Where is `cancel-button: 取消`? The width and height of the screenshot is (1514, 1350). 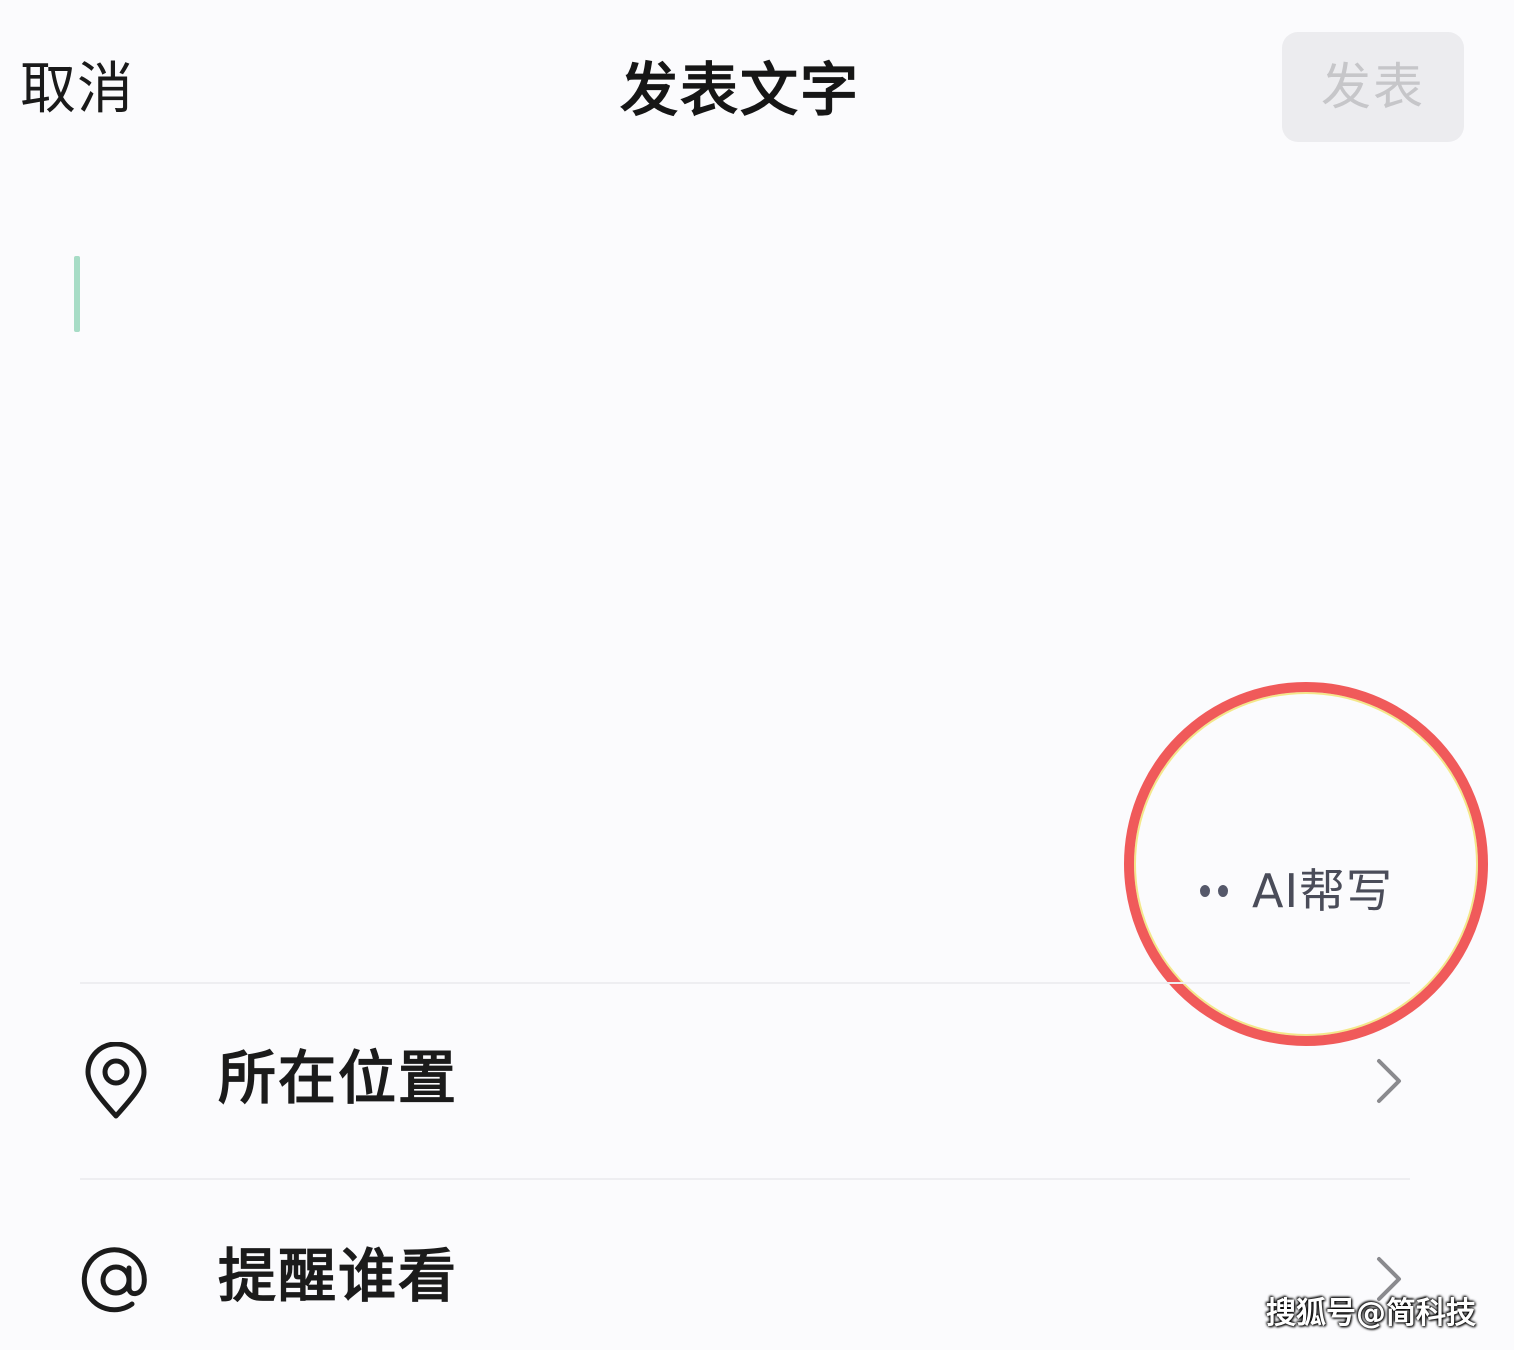 cancel-button: 取消 is located at coordinates (77, 90).